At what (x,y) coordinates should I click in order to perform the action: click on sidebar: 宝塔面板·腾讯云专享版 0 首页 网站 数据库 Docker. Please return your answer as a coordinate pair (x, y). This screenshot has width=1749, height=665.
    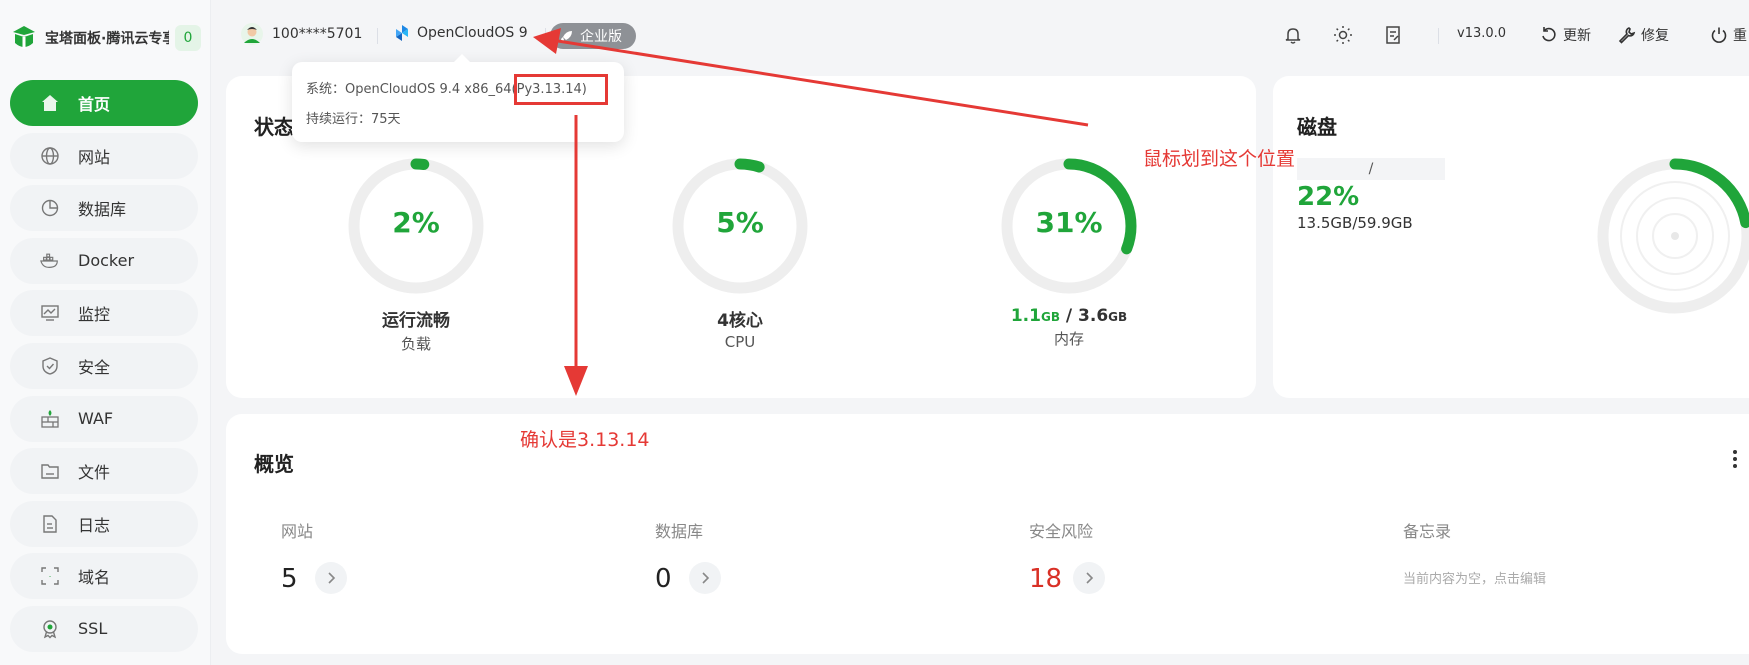
    Looking at the image, I should click on (105, 332).